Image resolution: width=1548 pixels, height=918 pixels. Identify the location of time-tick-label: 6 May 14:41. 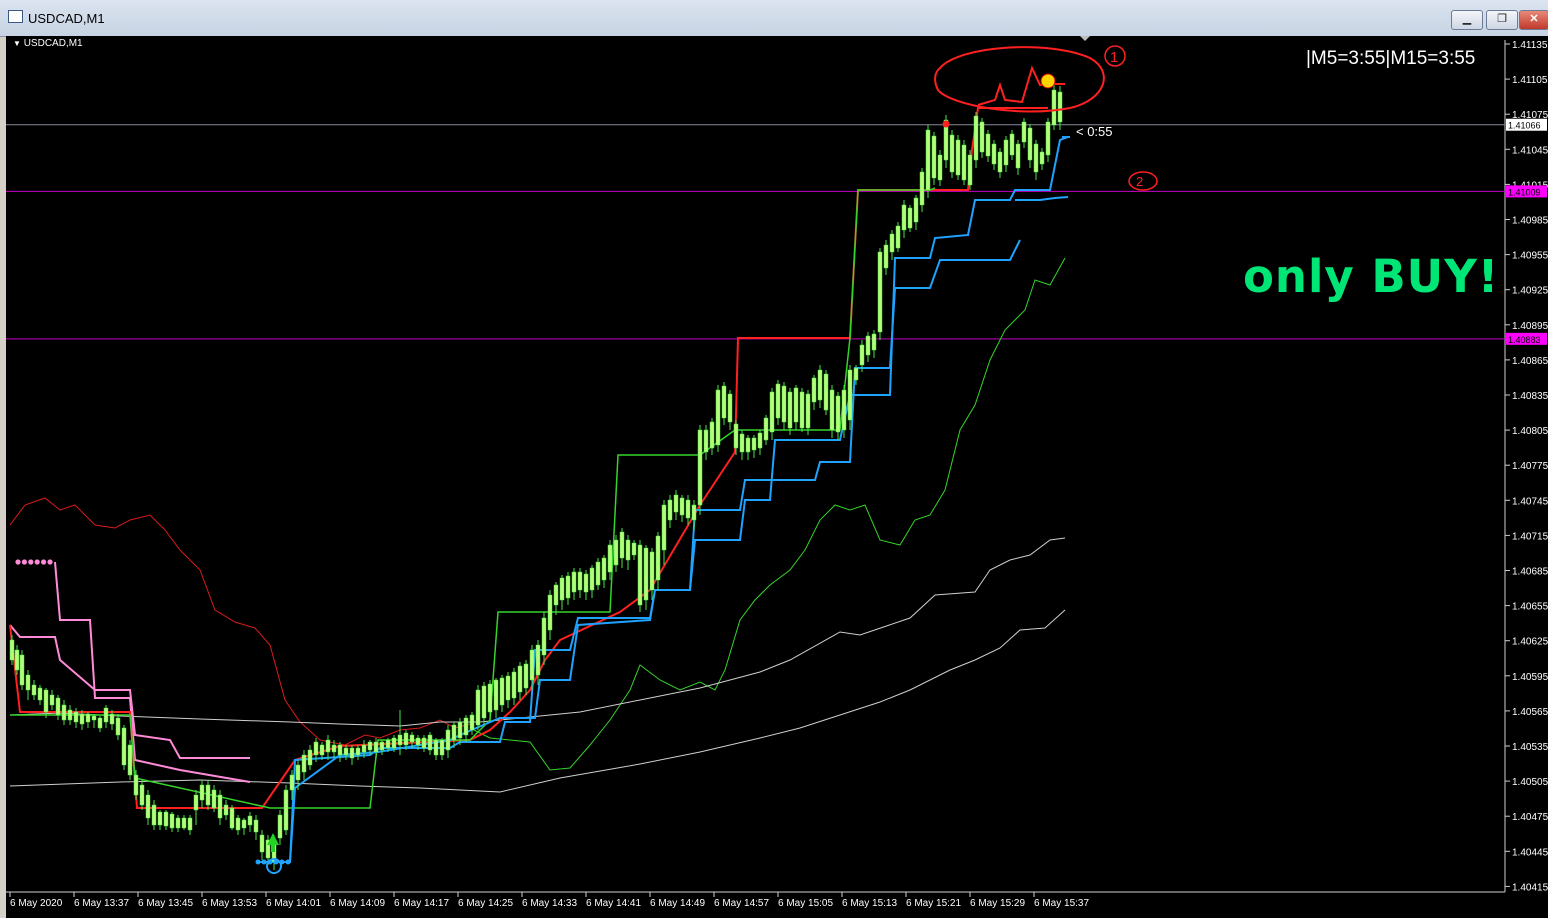
(613, 903).